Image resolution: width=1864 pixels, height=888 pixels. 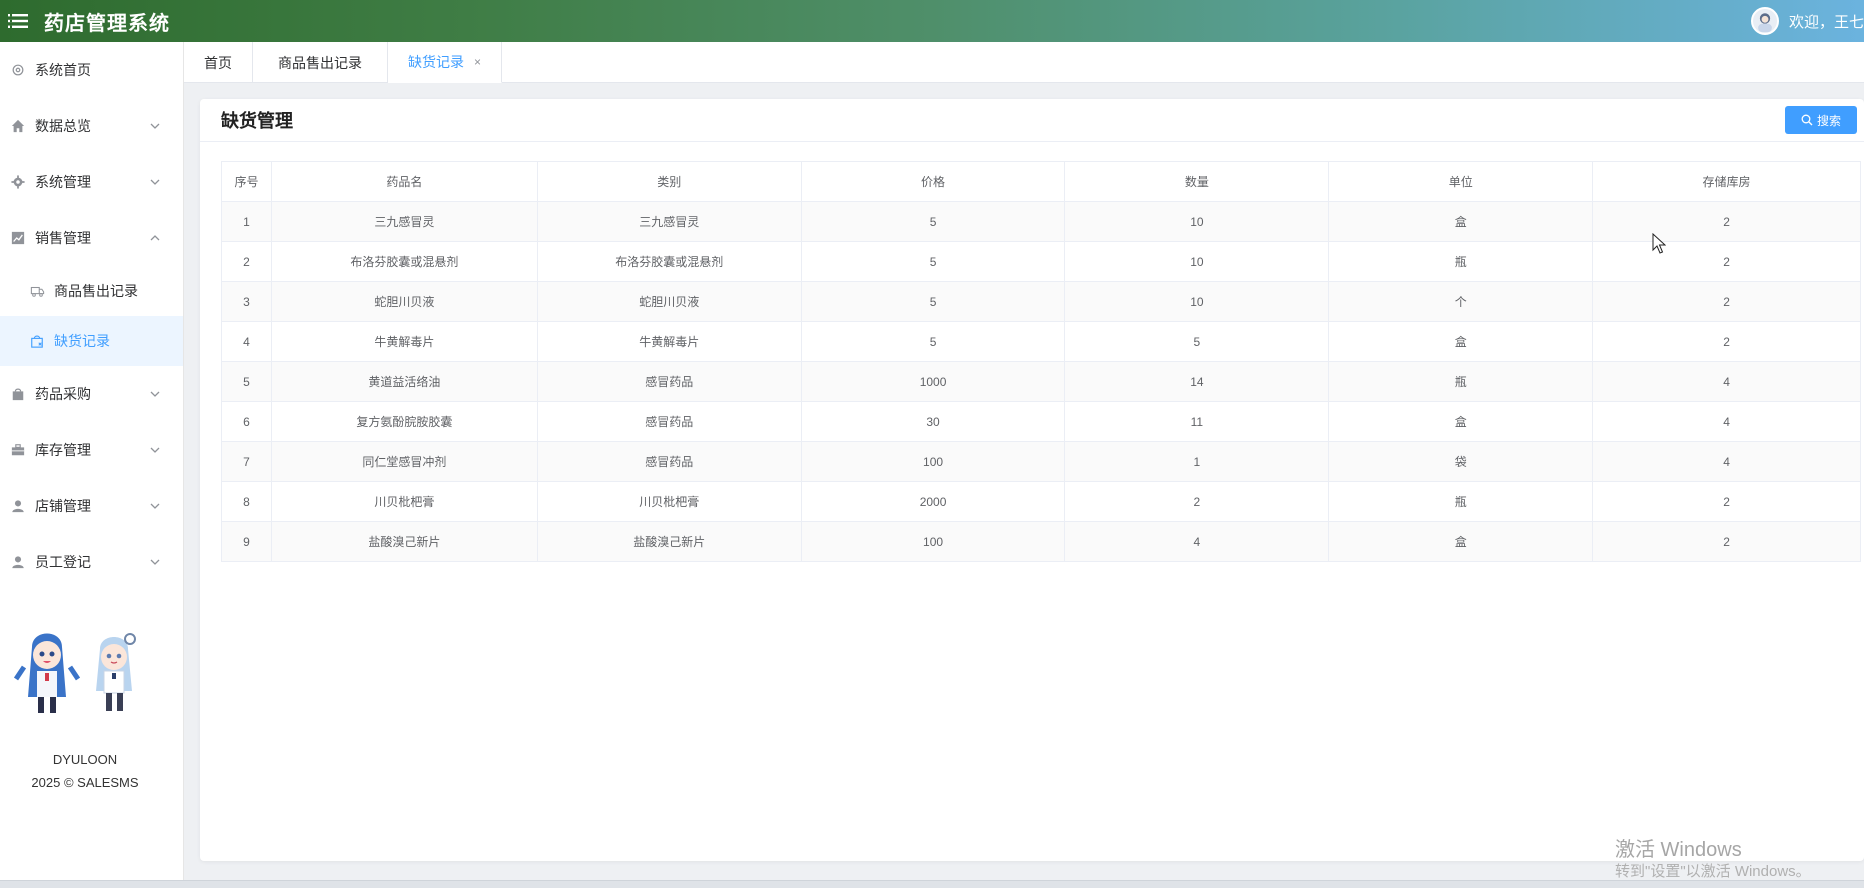 What do you see at coordinates (63, 70) in the screenshot?
I see `sidebar-item-label: 系统首页` at bounding box center [63, 70].